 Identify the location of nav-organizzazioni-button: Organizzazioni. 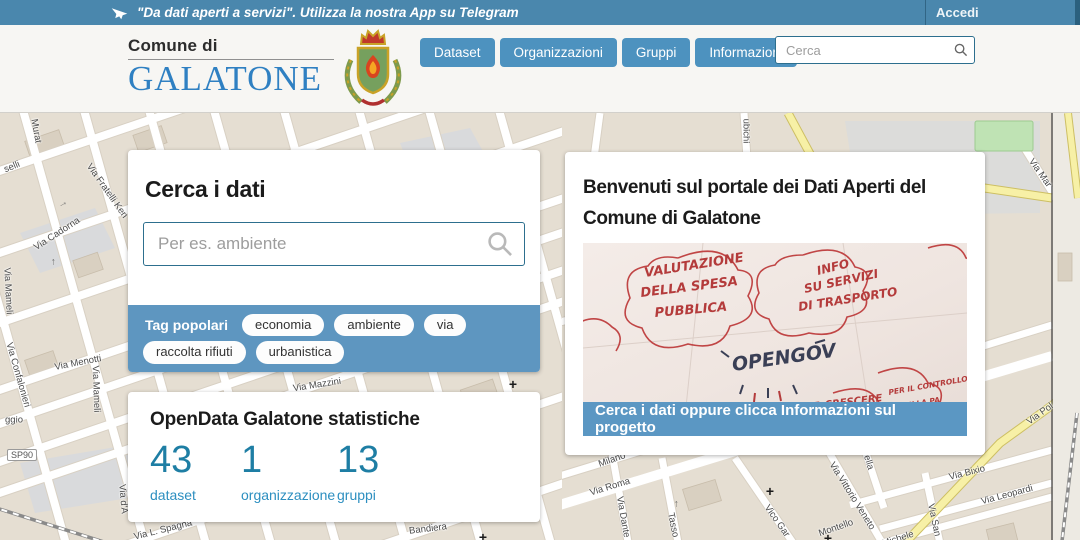
(558, 52).